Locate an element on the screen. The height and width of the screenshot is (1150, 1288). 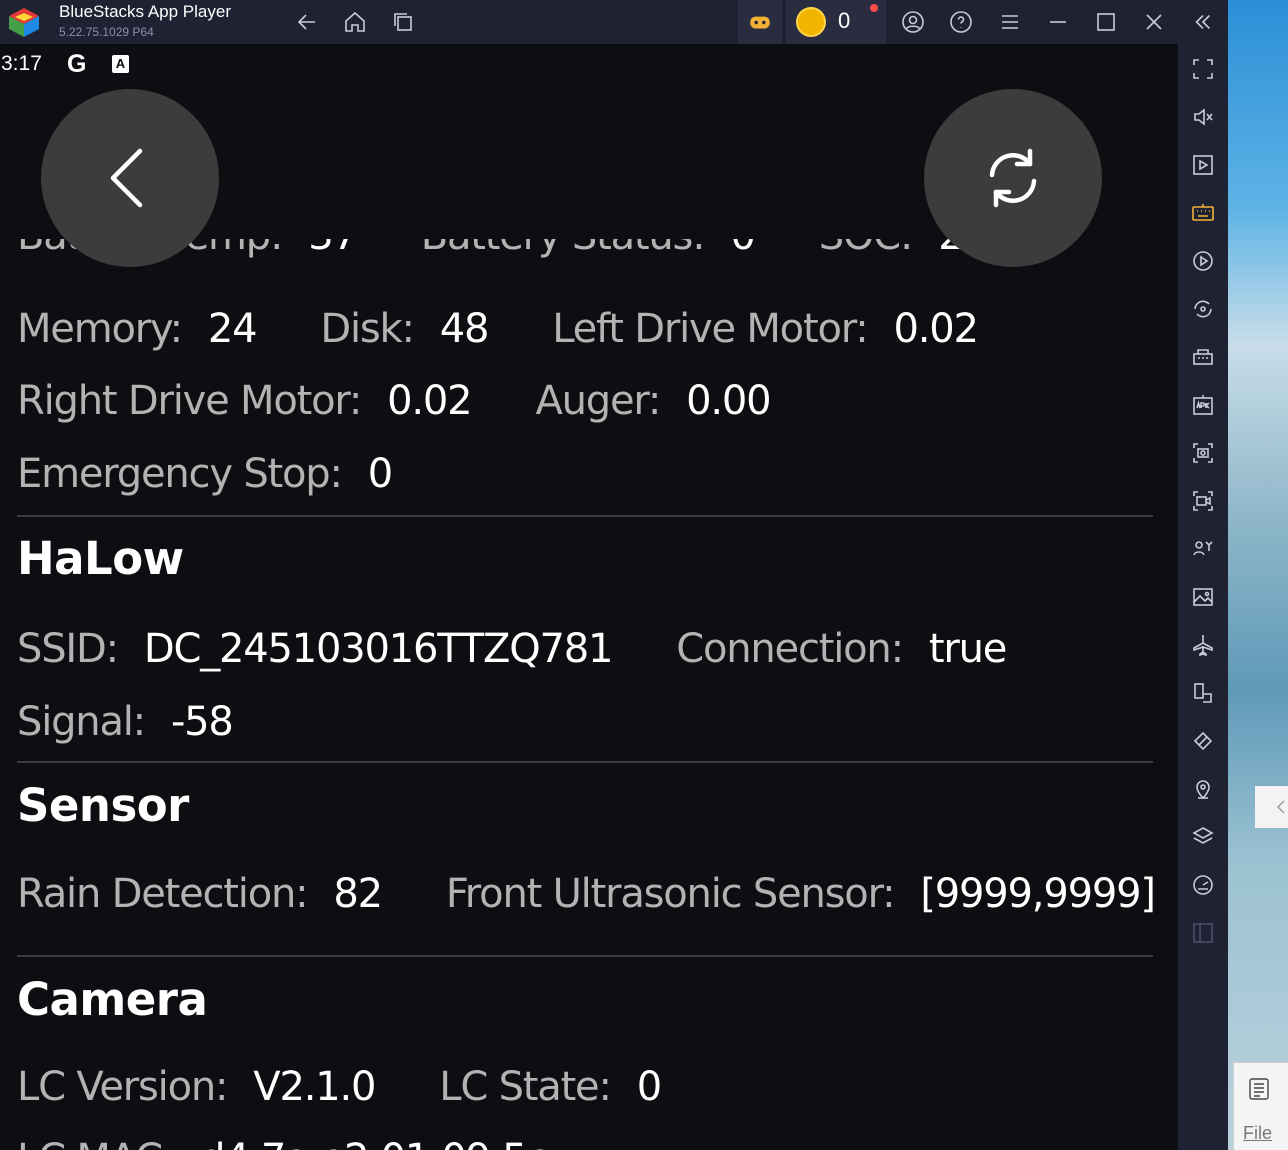
screen-record-icon is located at coordinates (1203, 501).